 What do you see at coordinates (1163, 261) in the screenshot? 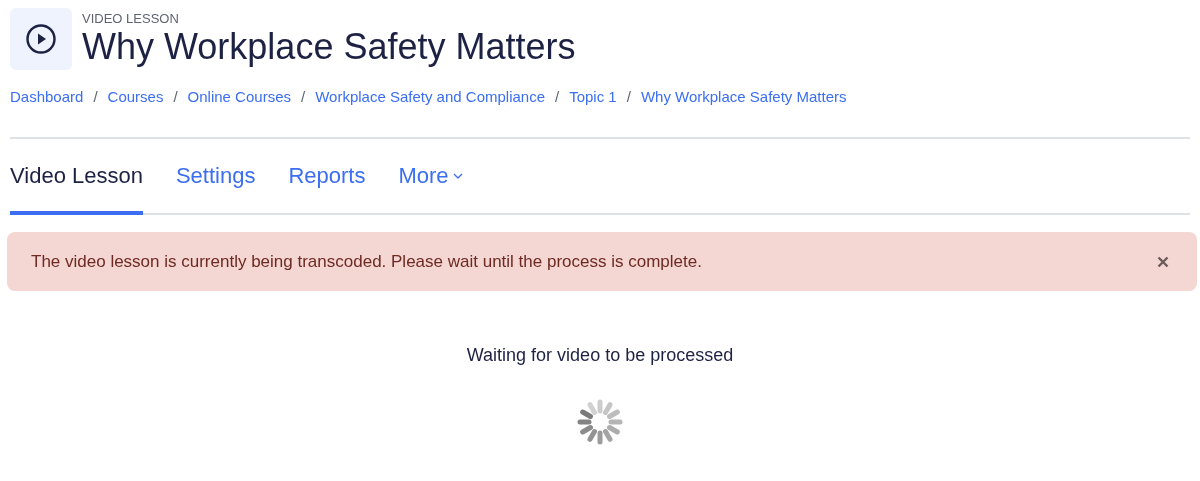
I see `close-icon` at bounding box center [1163, 261].